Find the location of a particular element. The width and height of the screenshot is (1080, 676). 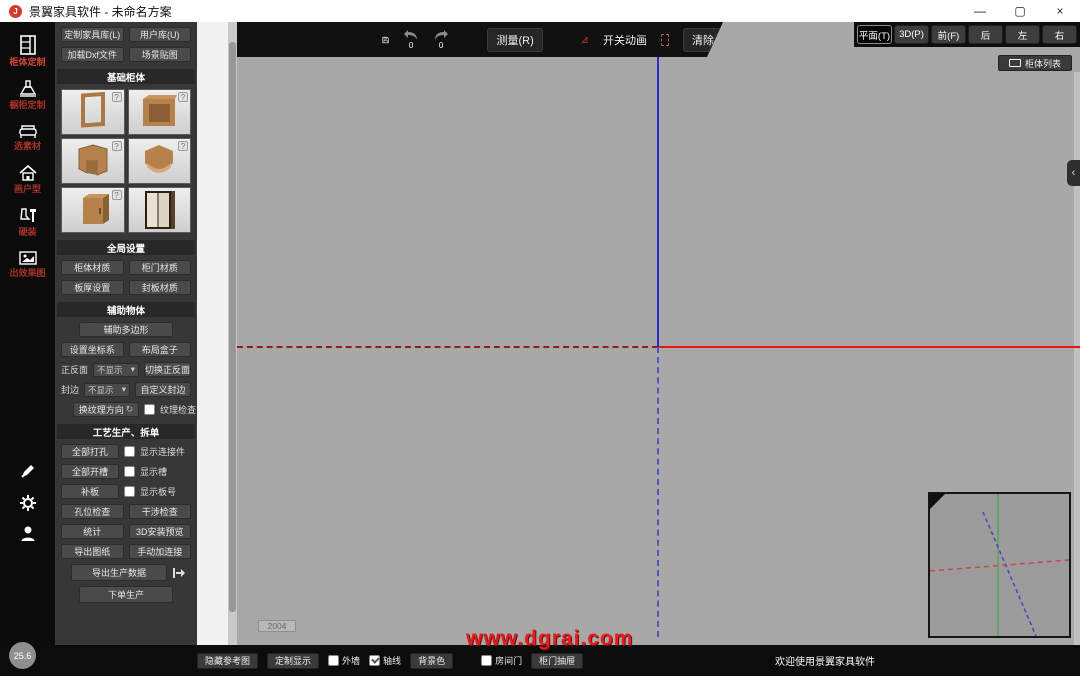

orientation-minimap is located at coordinates (999, 565).